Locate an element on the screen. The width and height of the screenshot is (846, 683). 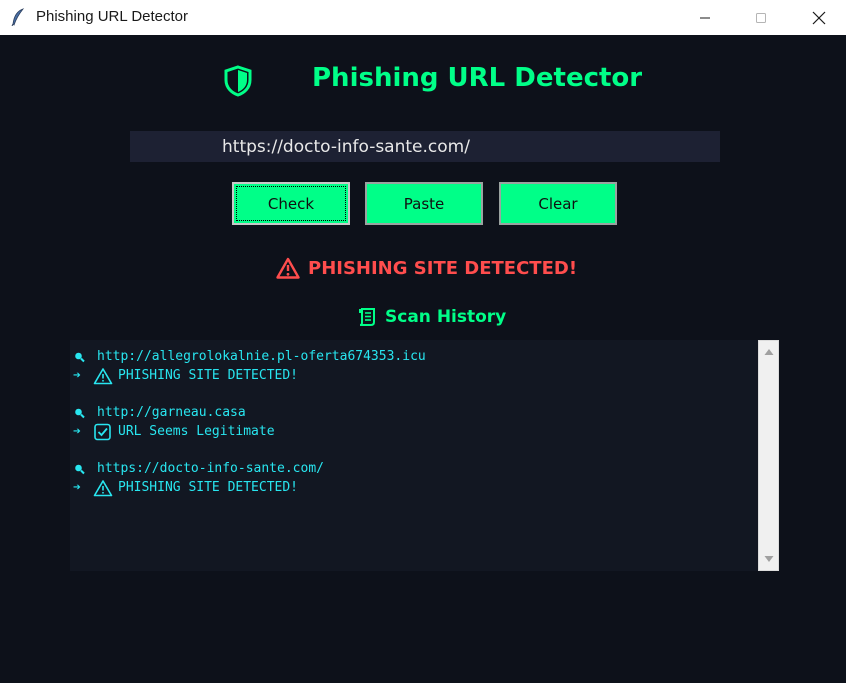
checkbox-icon is located at coordinates (102, 431).